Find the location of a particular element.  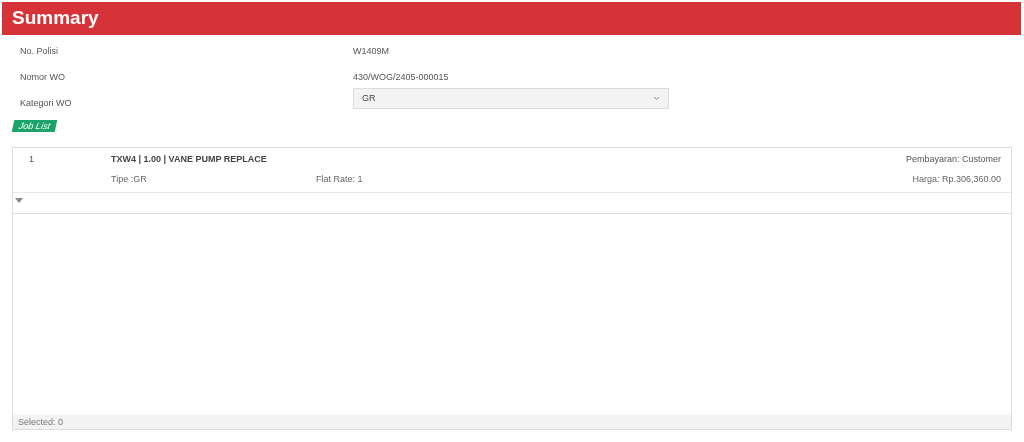

flat-rate: Flat Rate: 1 is located at coordinates (339, 180).